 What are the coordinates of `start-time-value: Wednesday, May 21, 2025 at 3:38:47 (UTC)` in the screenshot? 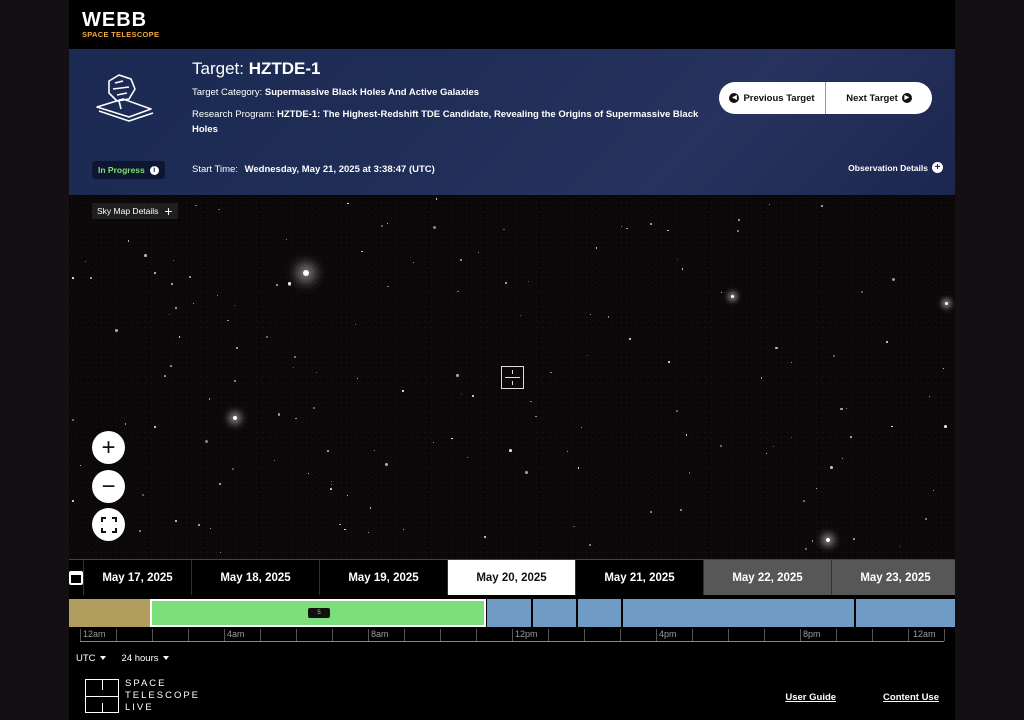 It's located at (339, 169).